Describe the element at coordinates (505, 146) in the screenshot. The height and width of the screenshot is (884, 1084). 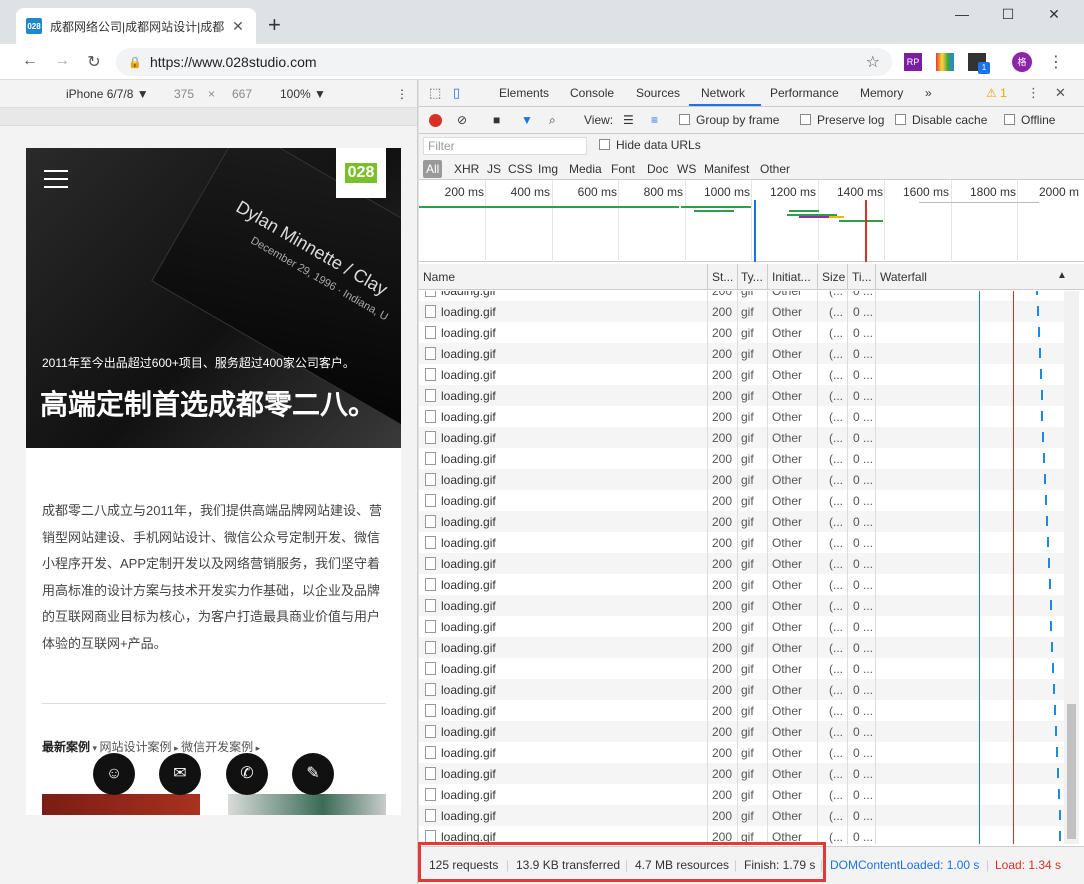
I see `filter-input: Filter` at that location.